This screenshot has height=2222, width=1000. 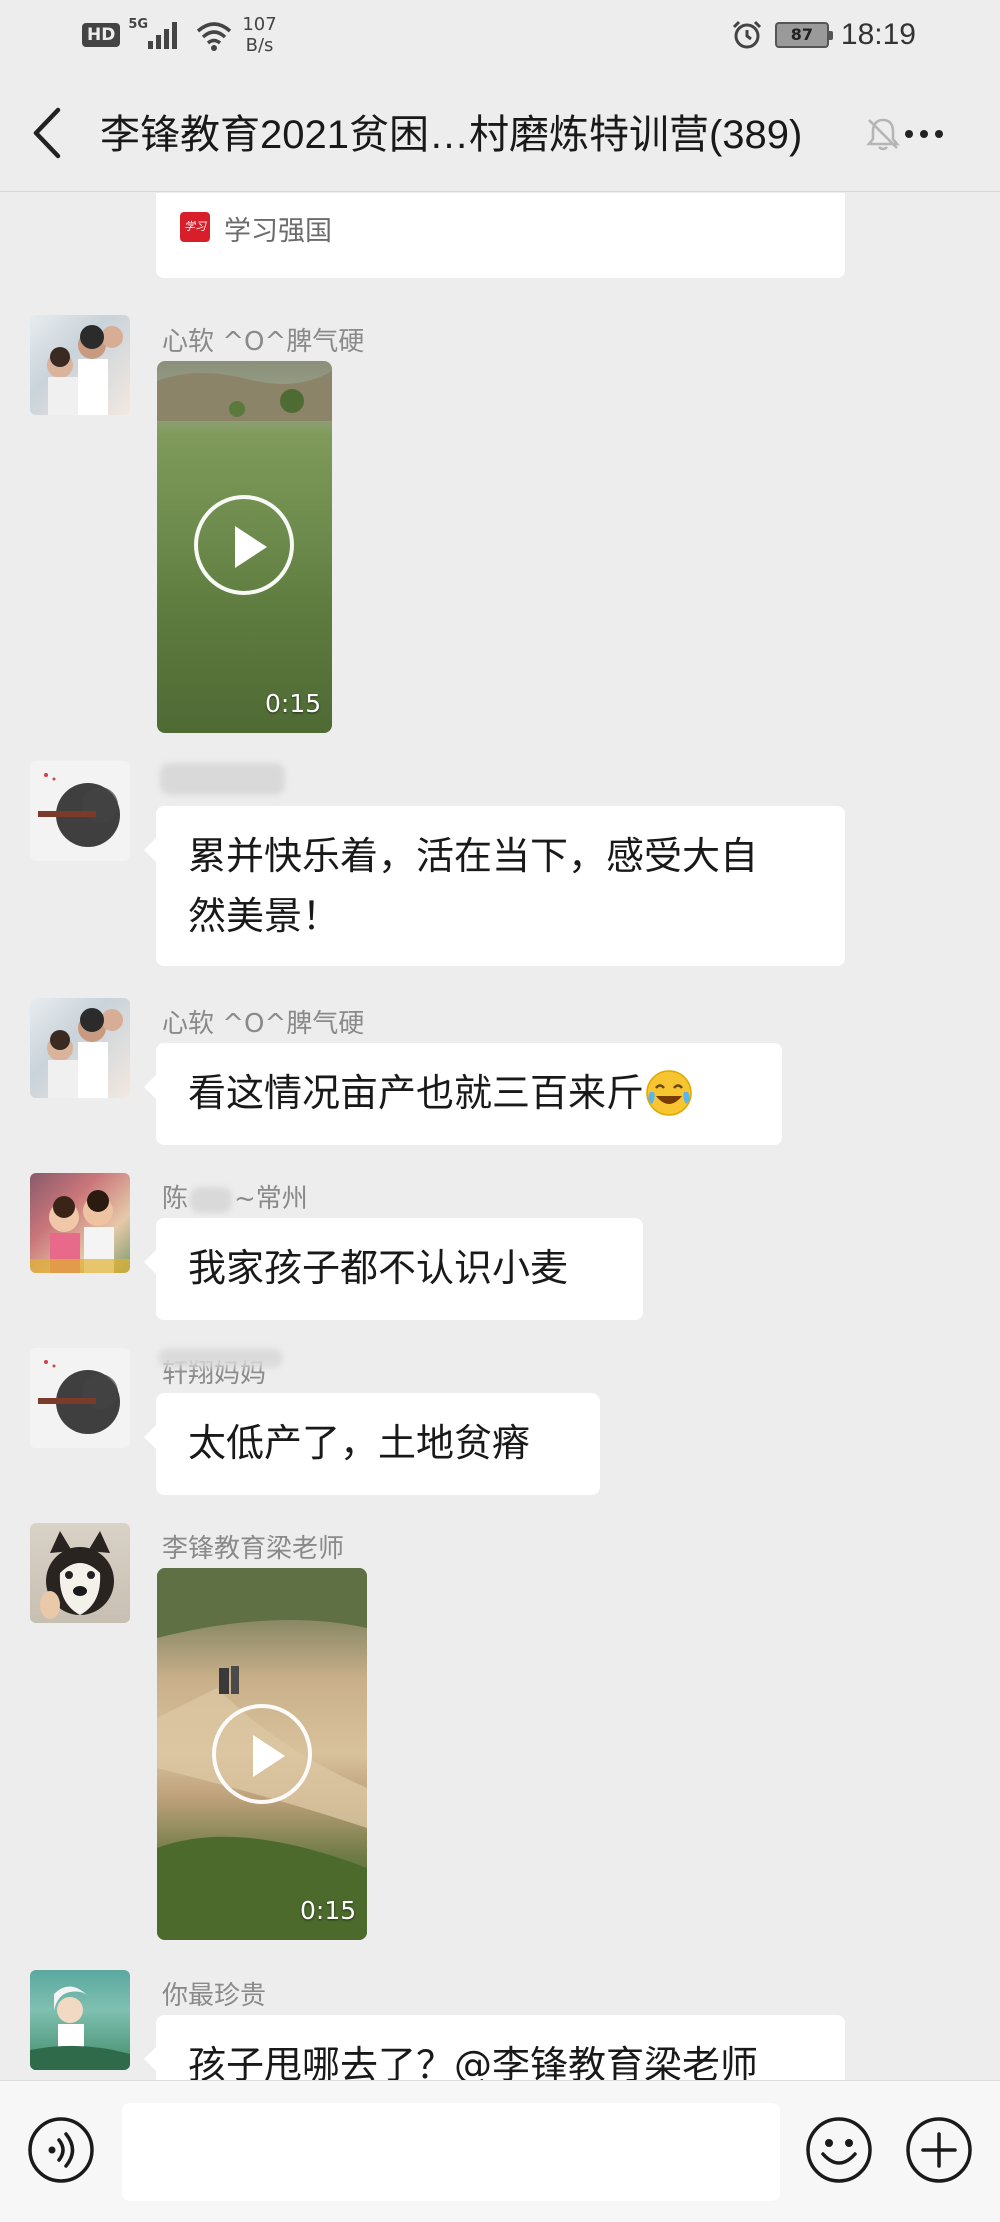 I want to click on message-bubble: 看这情况亩产也就三百来斤, so click(x=463, y=1094).